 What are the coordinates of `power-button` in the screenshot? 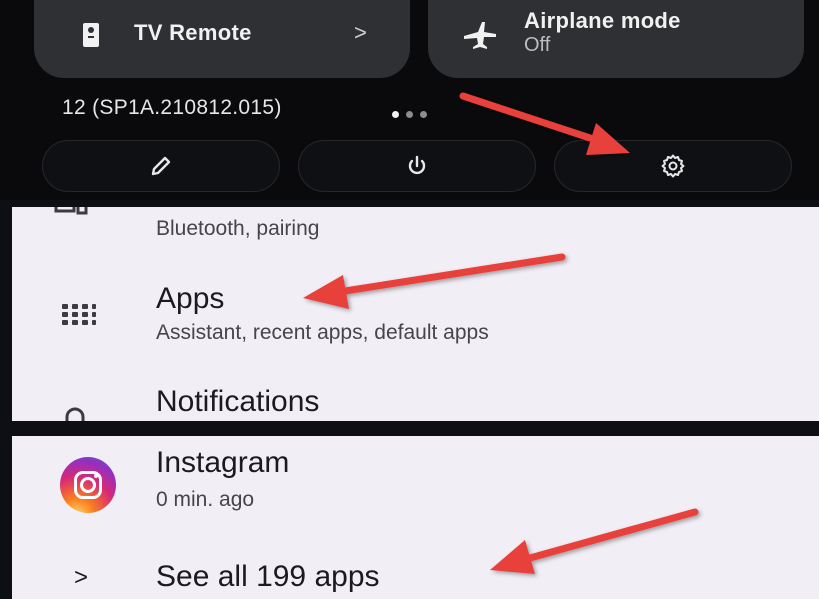 It's located at (417, 166).